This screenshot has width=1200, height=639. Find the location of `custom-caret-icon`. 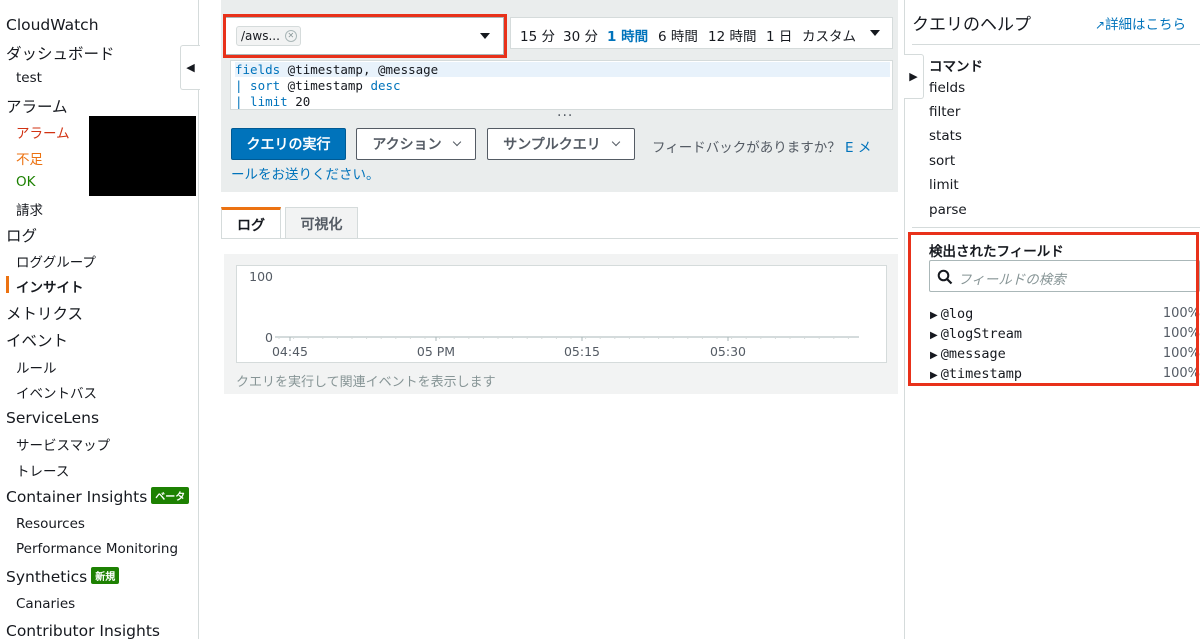

custom-caret-icon is located at coordinates (875, 33).